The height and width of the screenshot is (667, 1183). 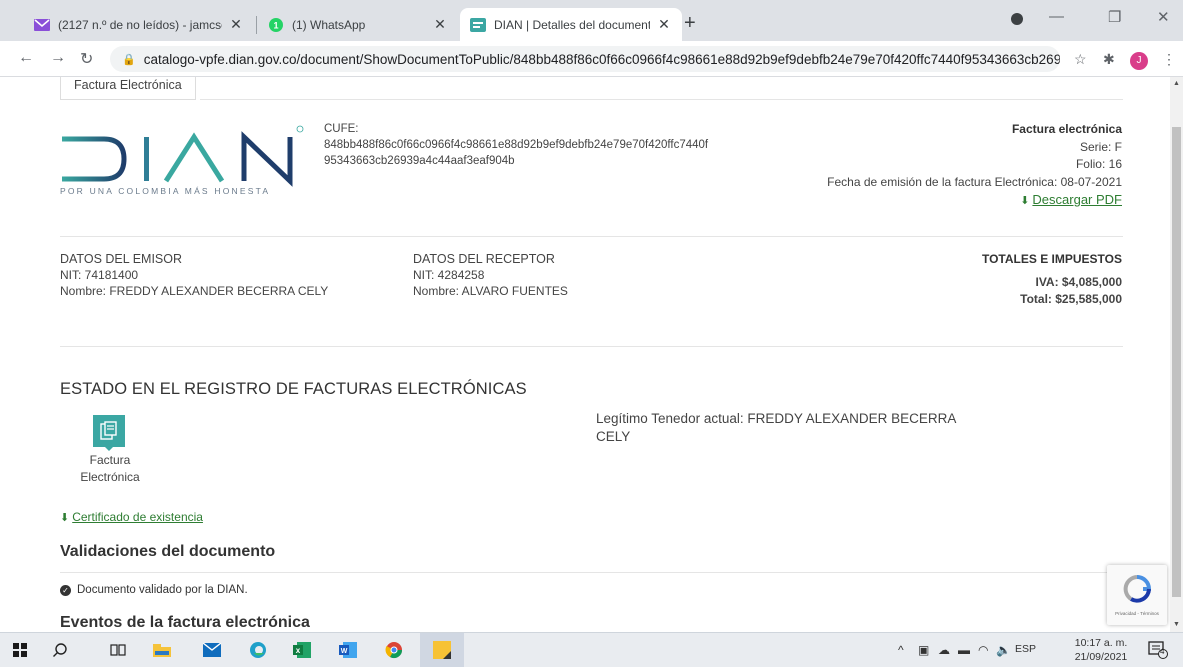 What do you see at coordinates (26, 58) in the screenshot?
I see `back-arrow-icon: ←` at bounding box center [26, 58].